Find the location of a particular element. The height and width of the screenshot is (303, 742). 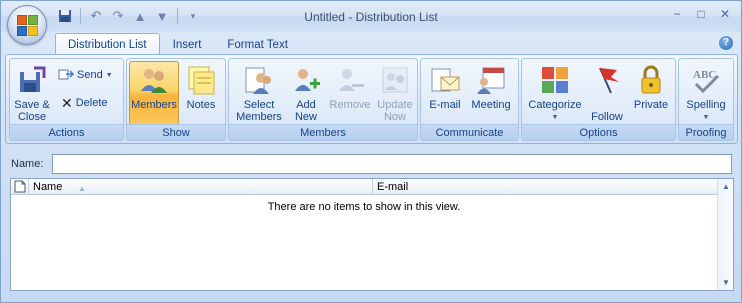

tab-distribution-list: Distribution List is located at coordinates (107, 44).